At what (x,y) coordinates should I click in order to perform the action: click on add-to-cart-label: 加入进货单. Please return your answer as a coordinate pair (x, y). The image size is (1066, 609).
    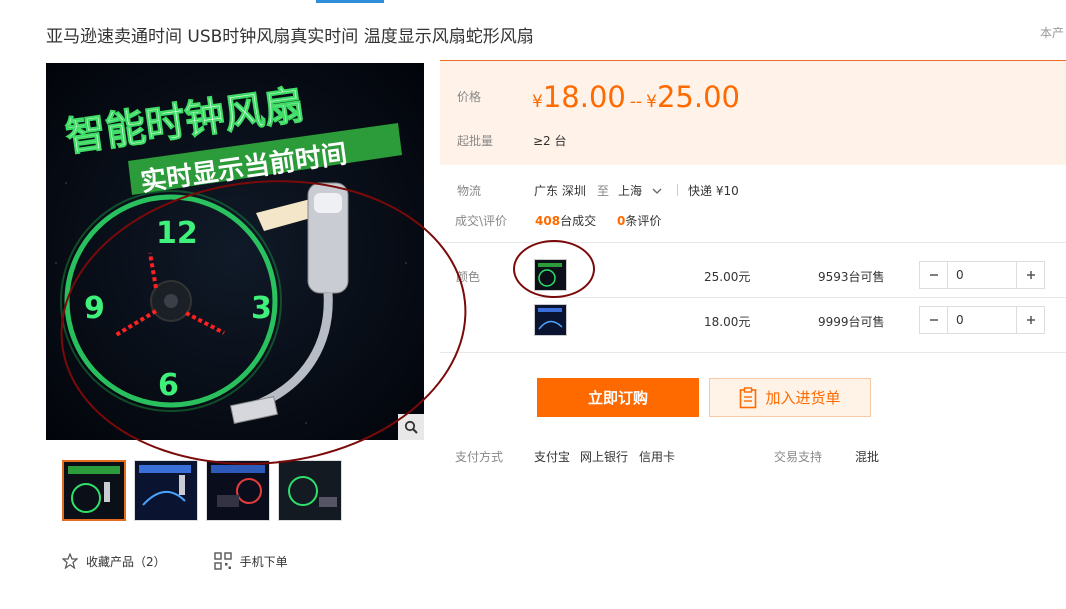
    Looking at the image, I should click on (803, 398).